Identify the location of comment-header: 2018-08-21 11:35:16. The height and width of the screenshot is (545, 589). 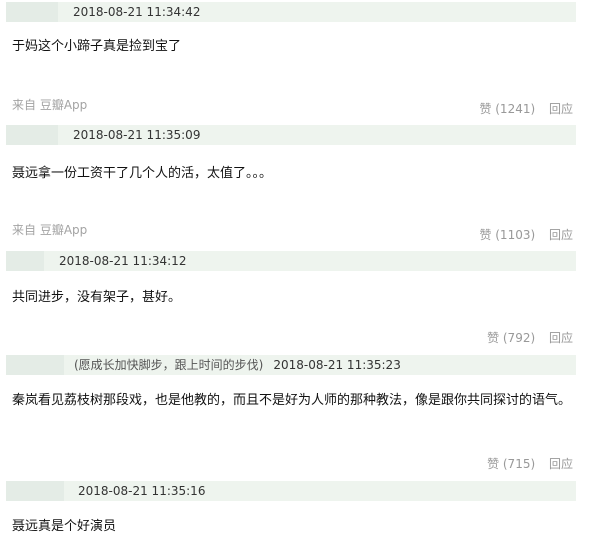
(291, 491).